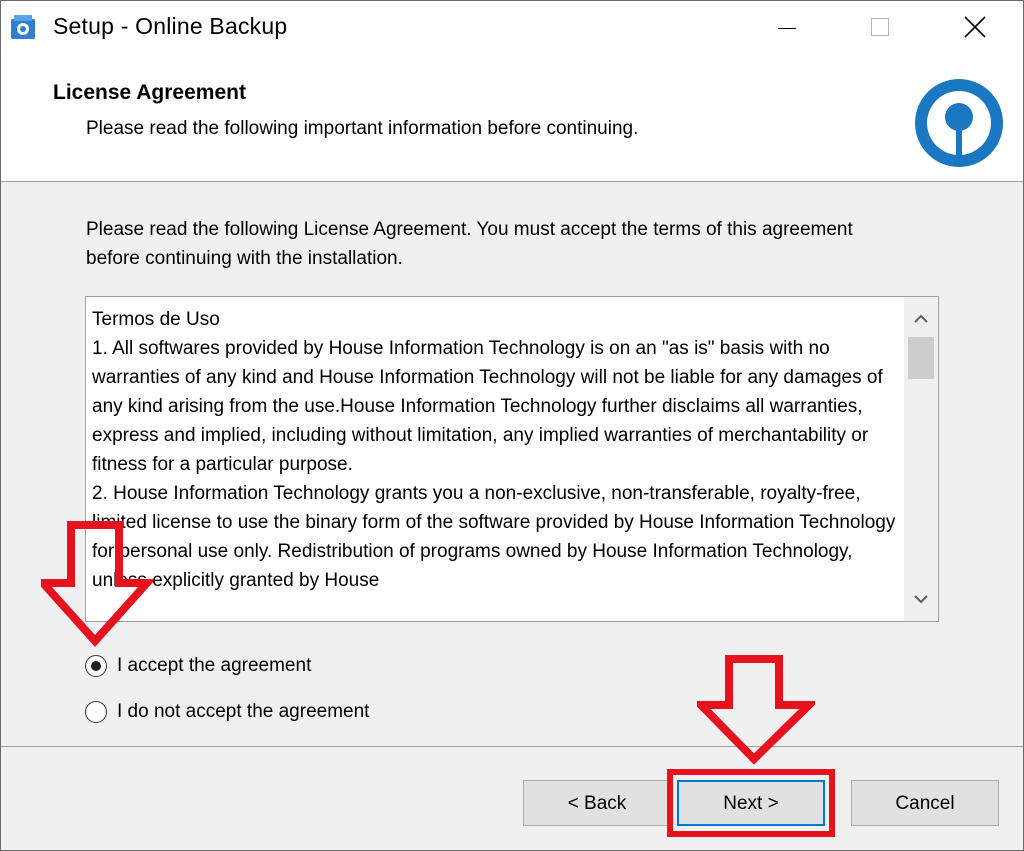 This screenshot has width=1024, height=851. What do you see at coordinates (925, 803) in the screenshot?
I see `cancel-button: Cancel` at bounding box center [925, 803].